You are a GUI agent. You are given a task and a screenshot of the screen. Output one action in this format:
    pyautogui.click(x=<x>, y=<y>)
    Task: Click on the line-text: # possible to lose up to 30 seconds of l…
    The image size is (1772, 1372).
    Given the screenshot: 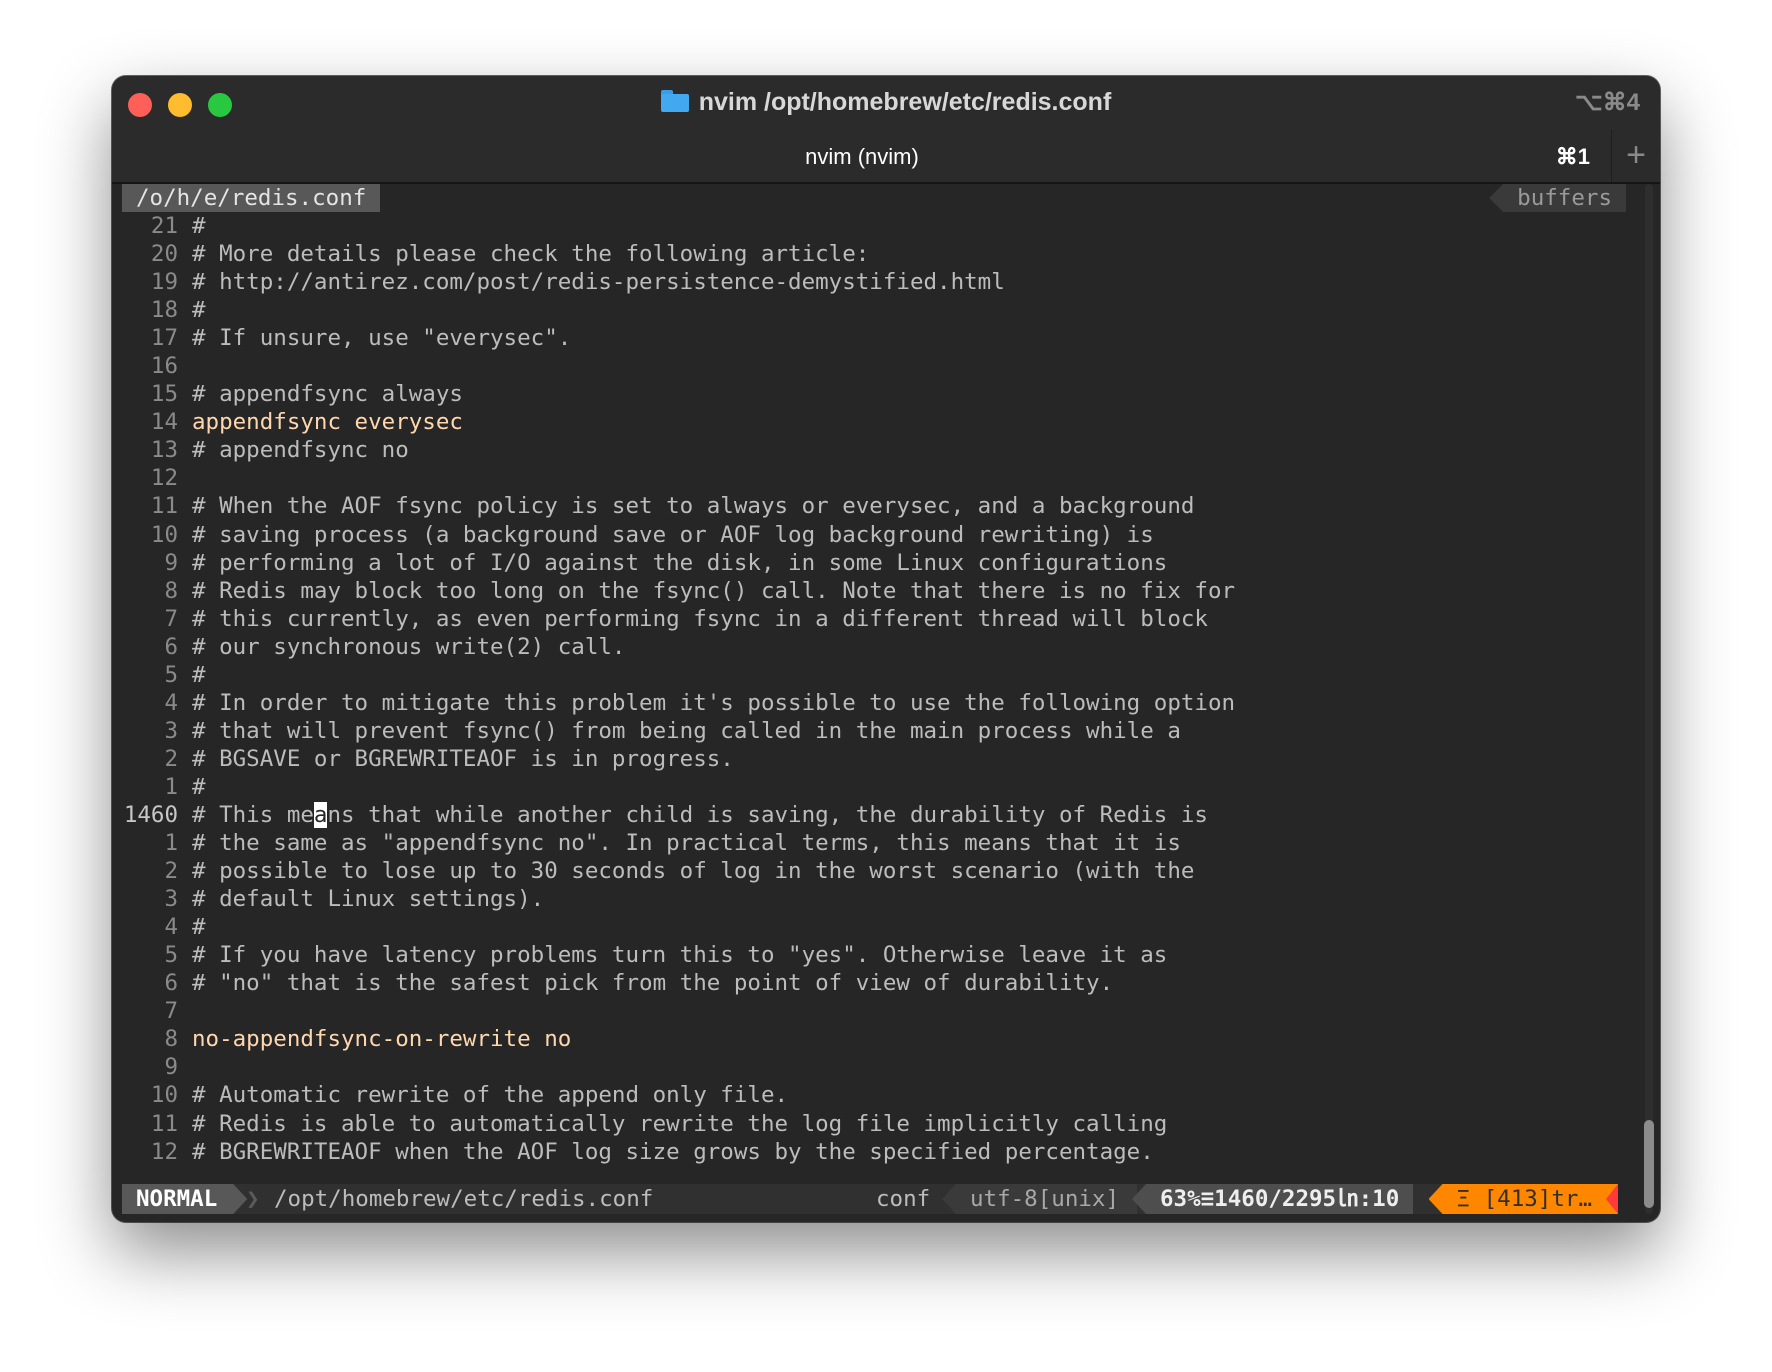 What is the action you would take?
    pyautogui.click(x=693, y=871)
    